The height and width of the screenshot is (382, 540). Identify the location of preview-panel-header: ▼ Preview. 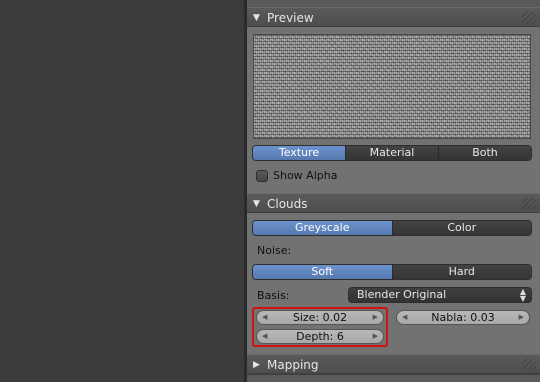
(393, 17).